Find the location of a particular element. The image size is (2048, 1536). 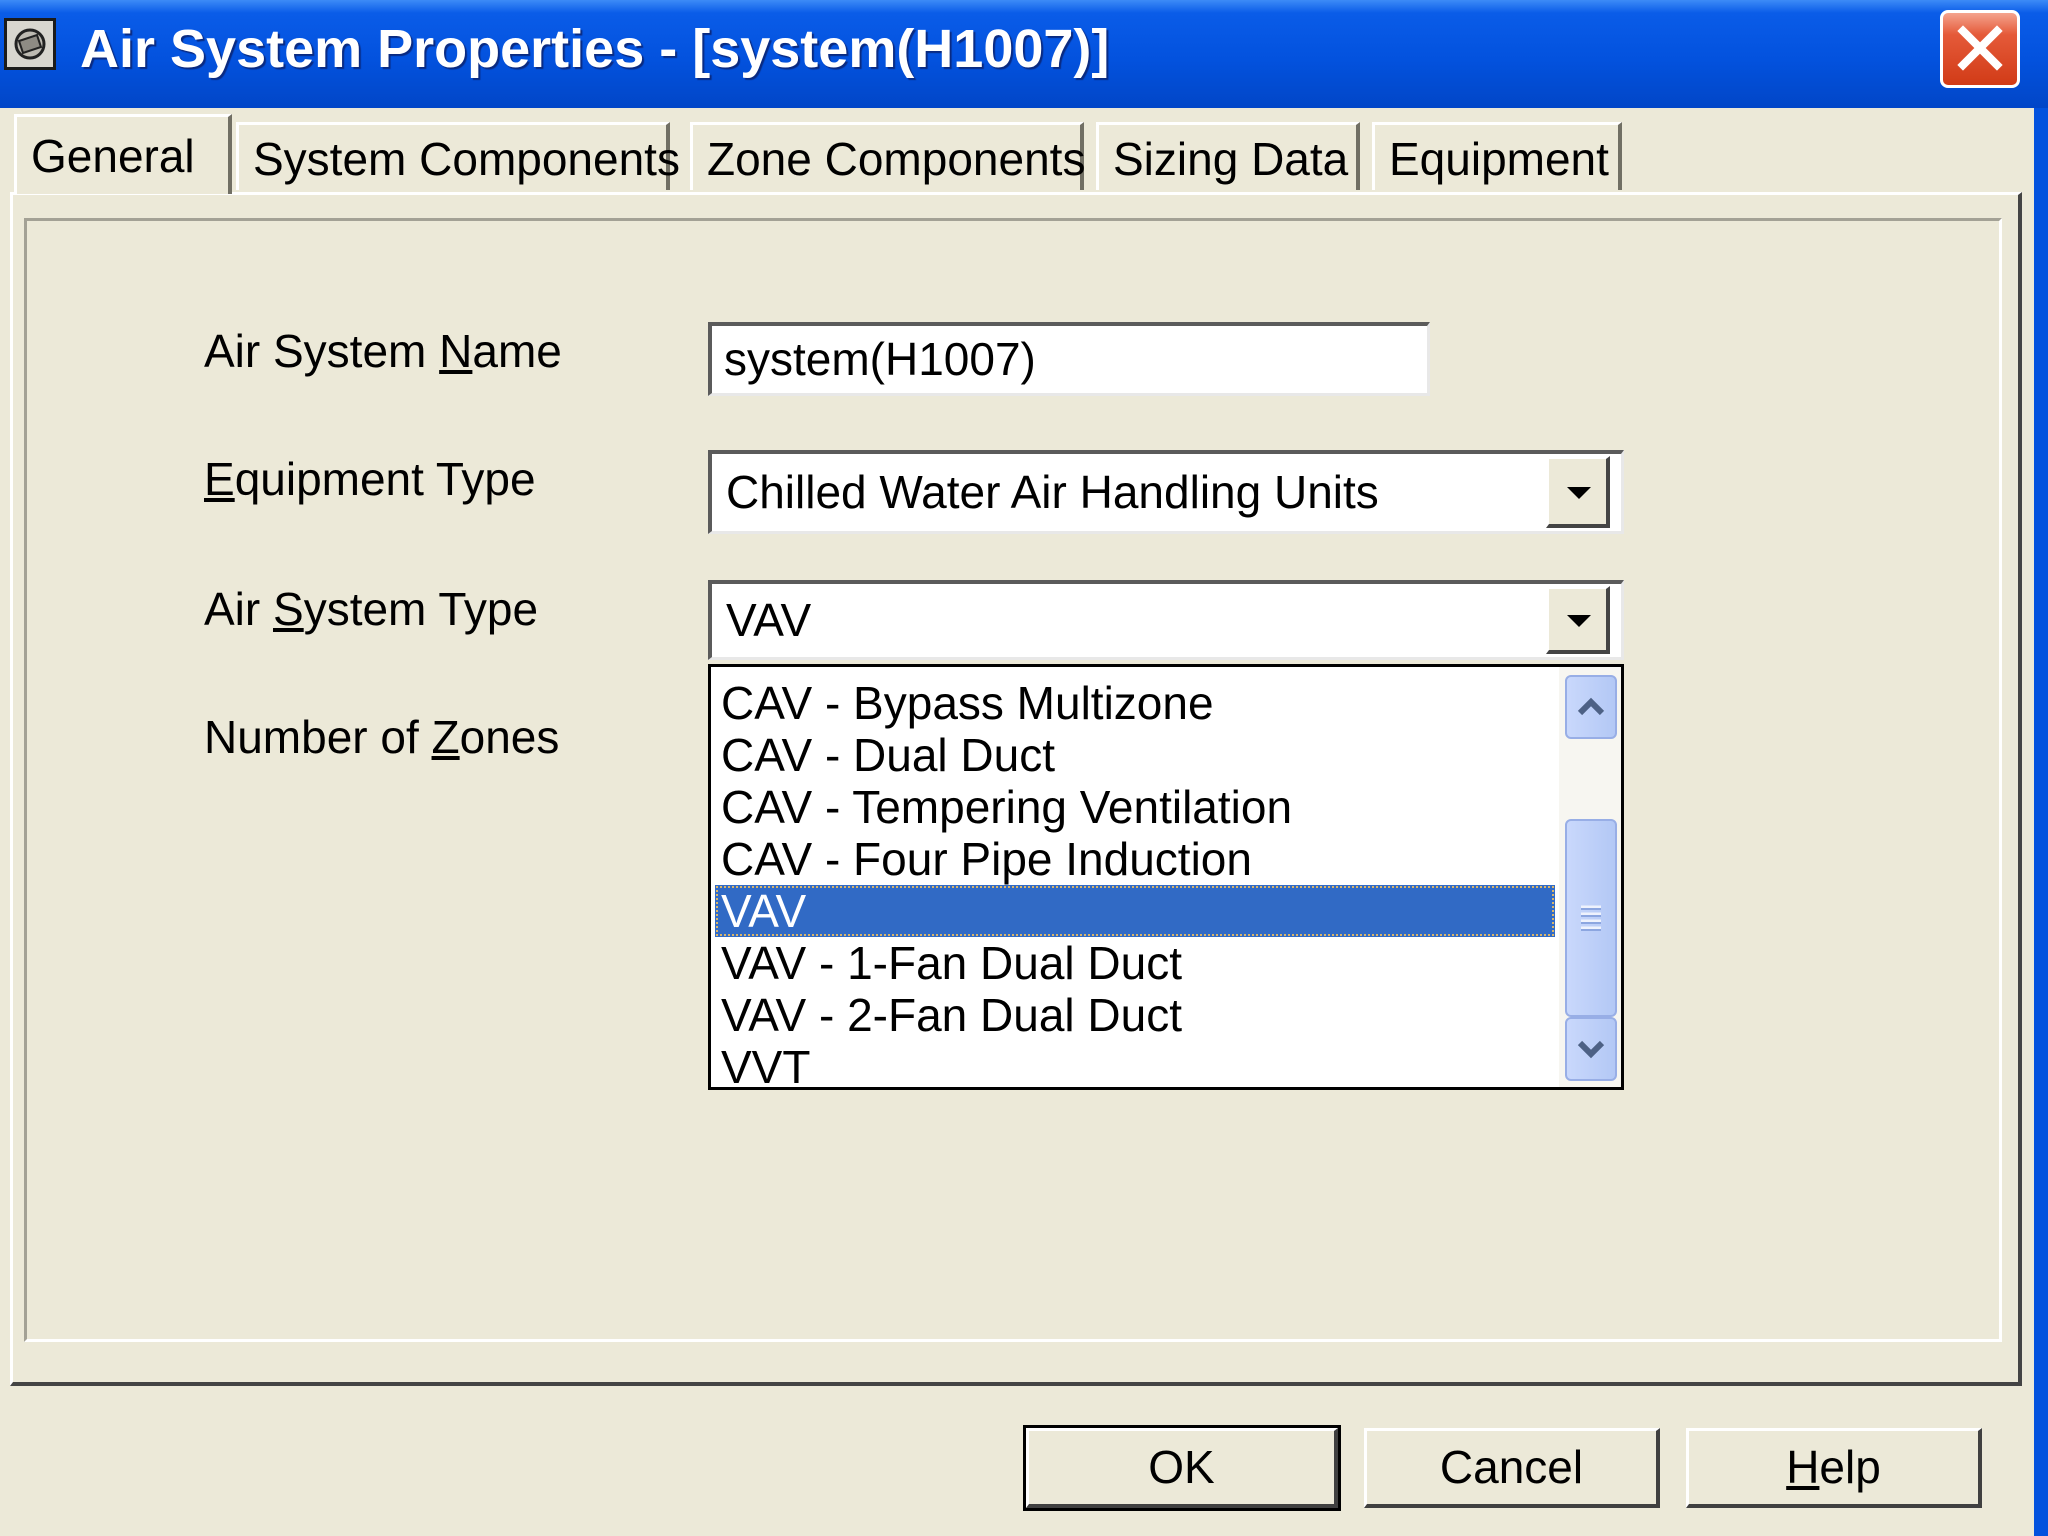

scroll-down-button is located at coordinates (1591, 1049).